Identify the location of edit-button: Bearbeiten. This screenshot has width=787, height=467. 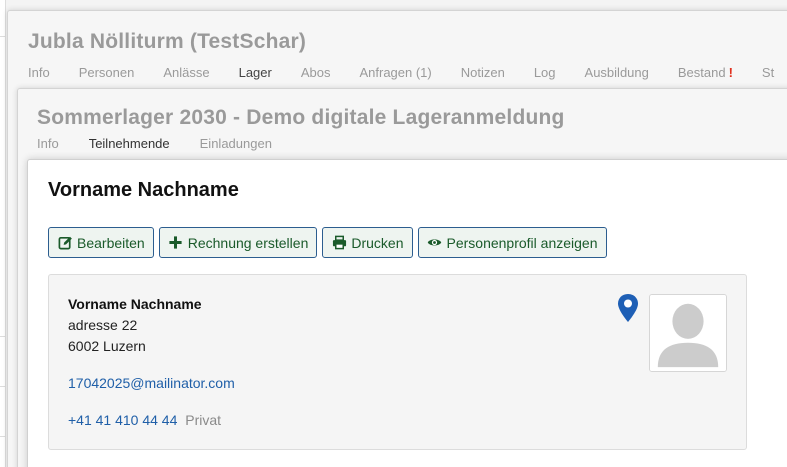
(101, 242).